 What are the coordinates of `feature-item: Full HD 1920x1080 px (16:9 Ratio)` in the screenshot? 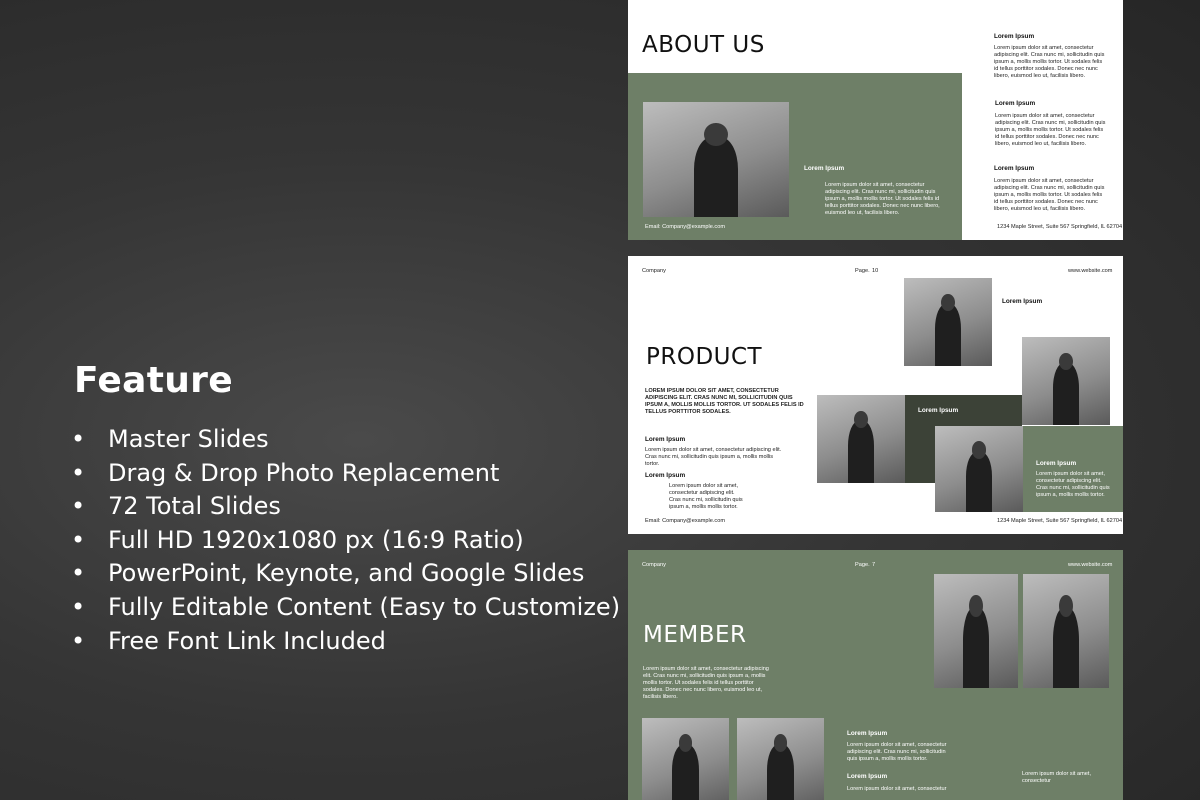 It's located at (345, 541).